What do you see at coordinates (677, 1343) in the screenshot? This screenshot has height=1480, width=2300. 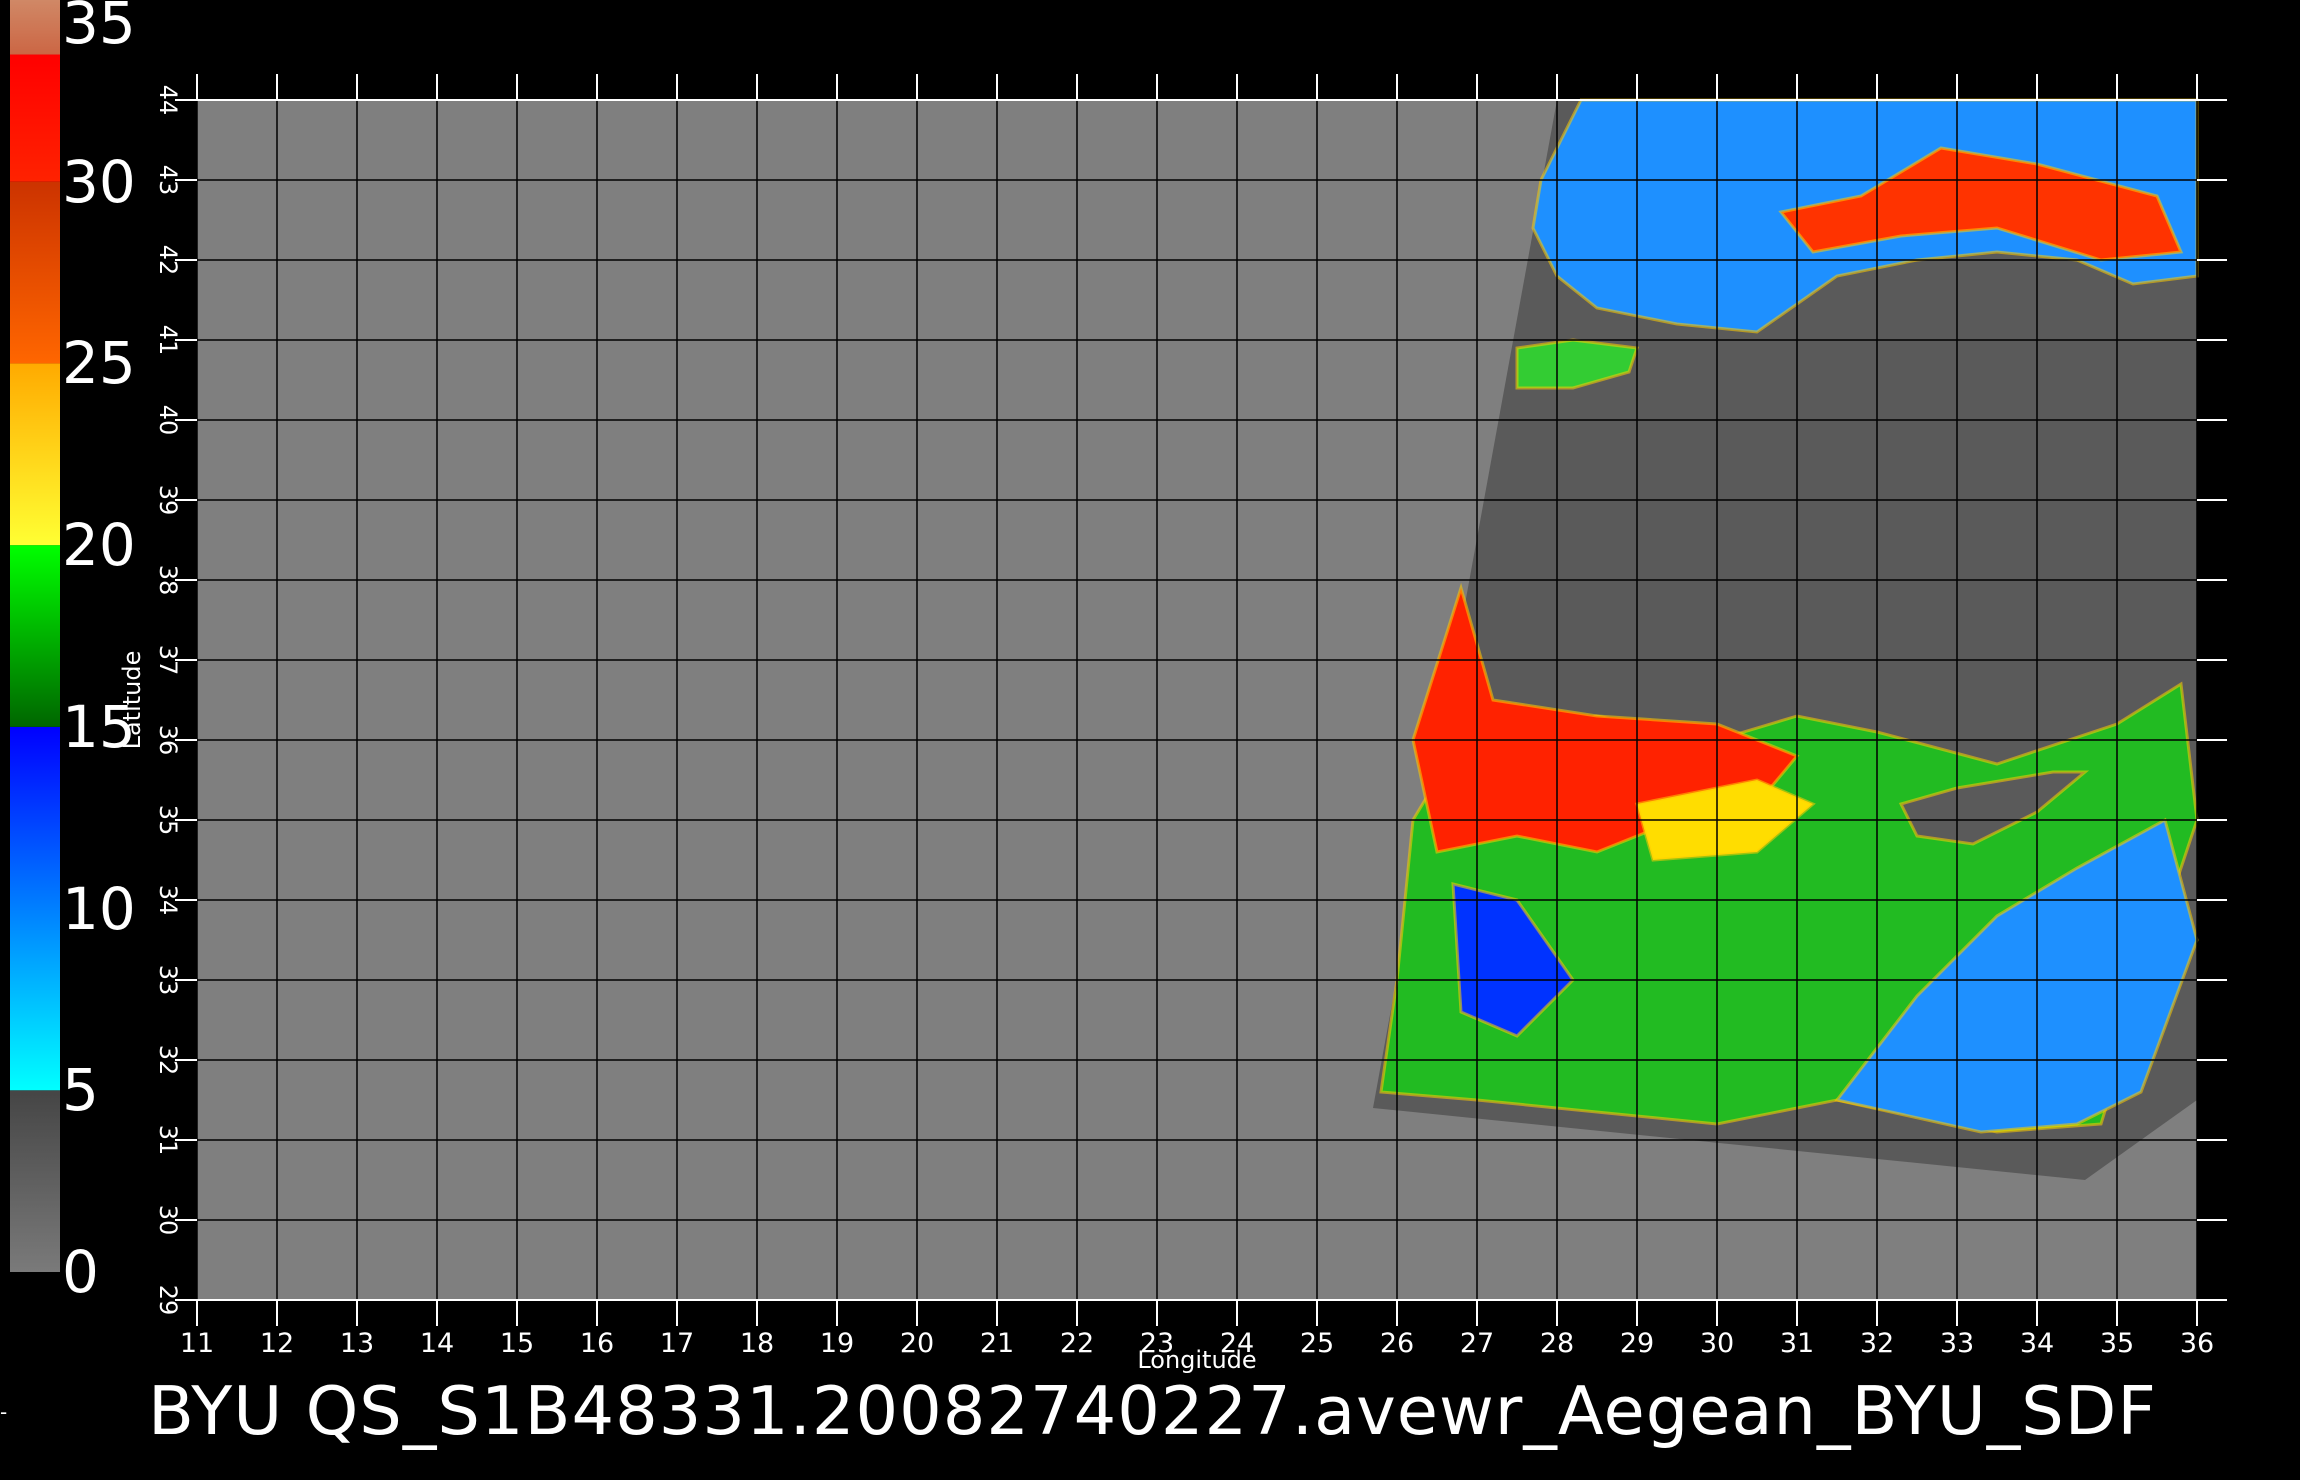 I see `x-tick-label: 17` at bounding box center [677, 1343].